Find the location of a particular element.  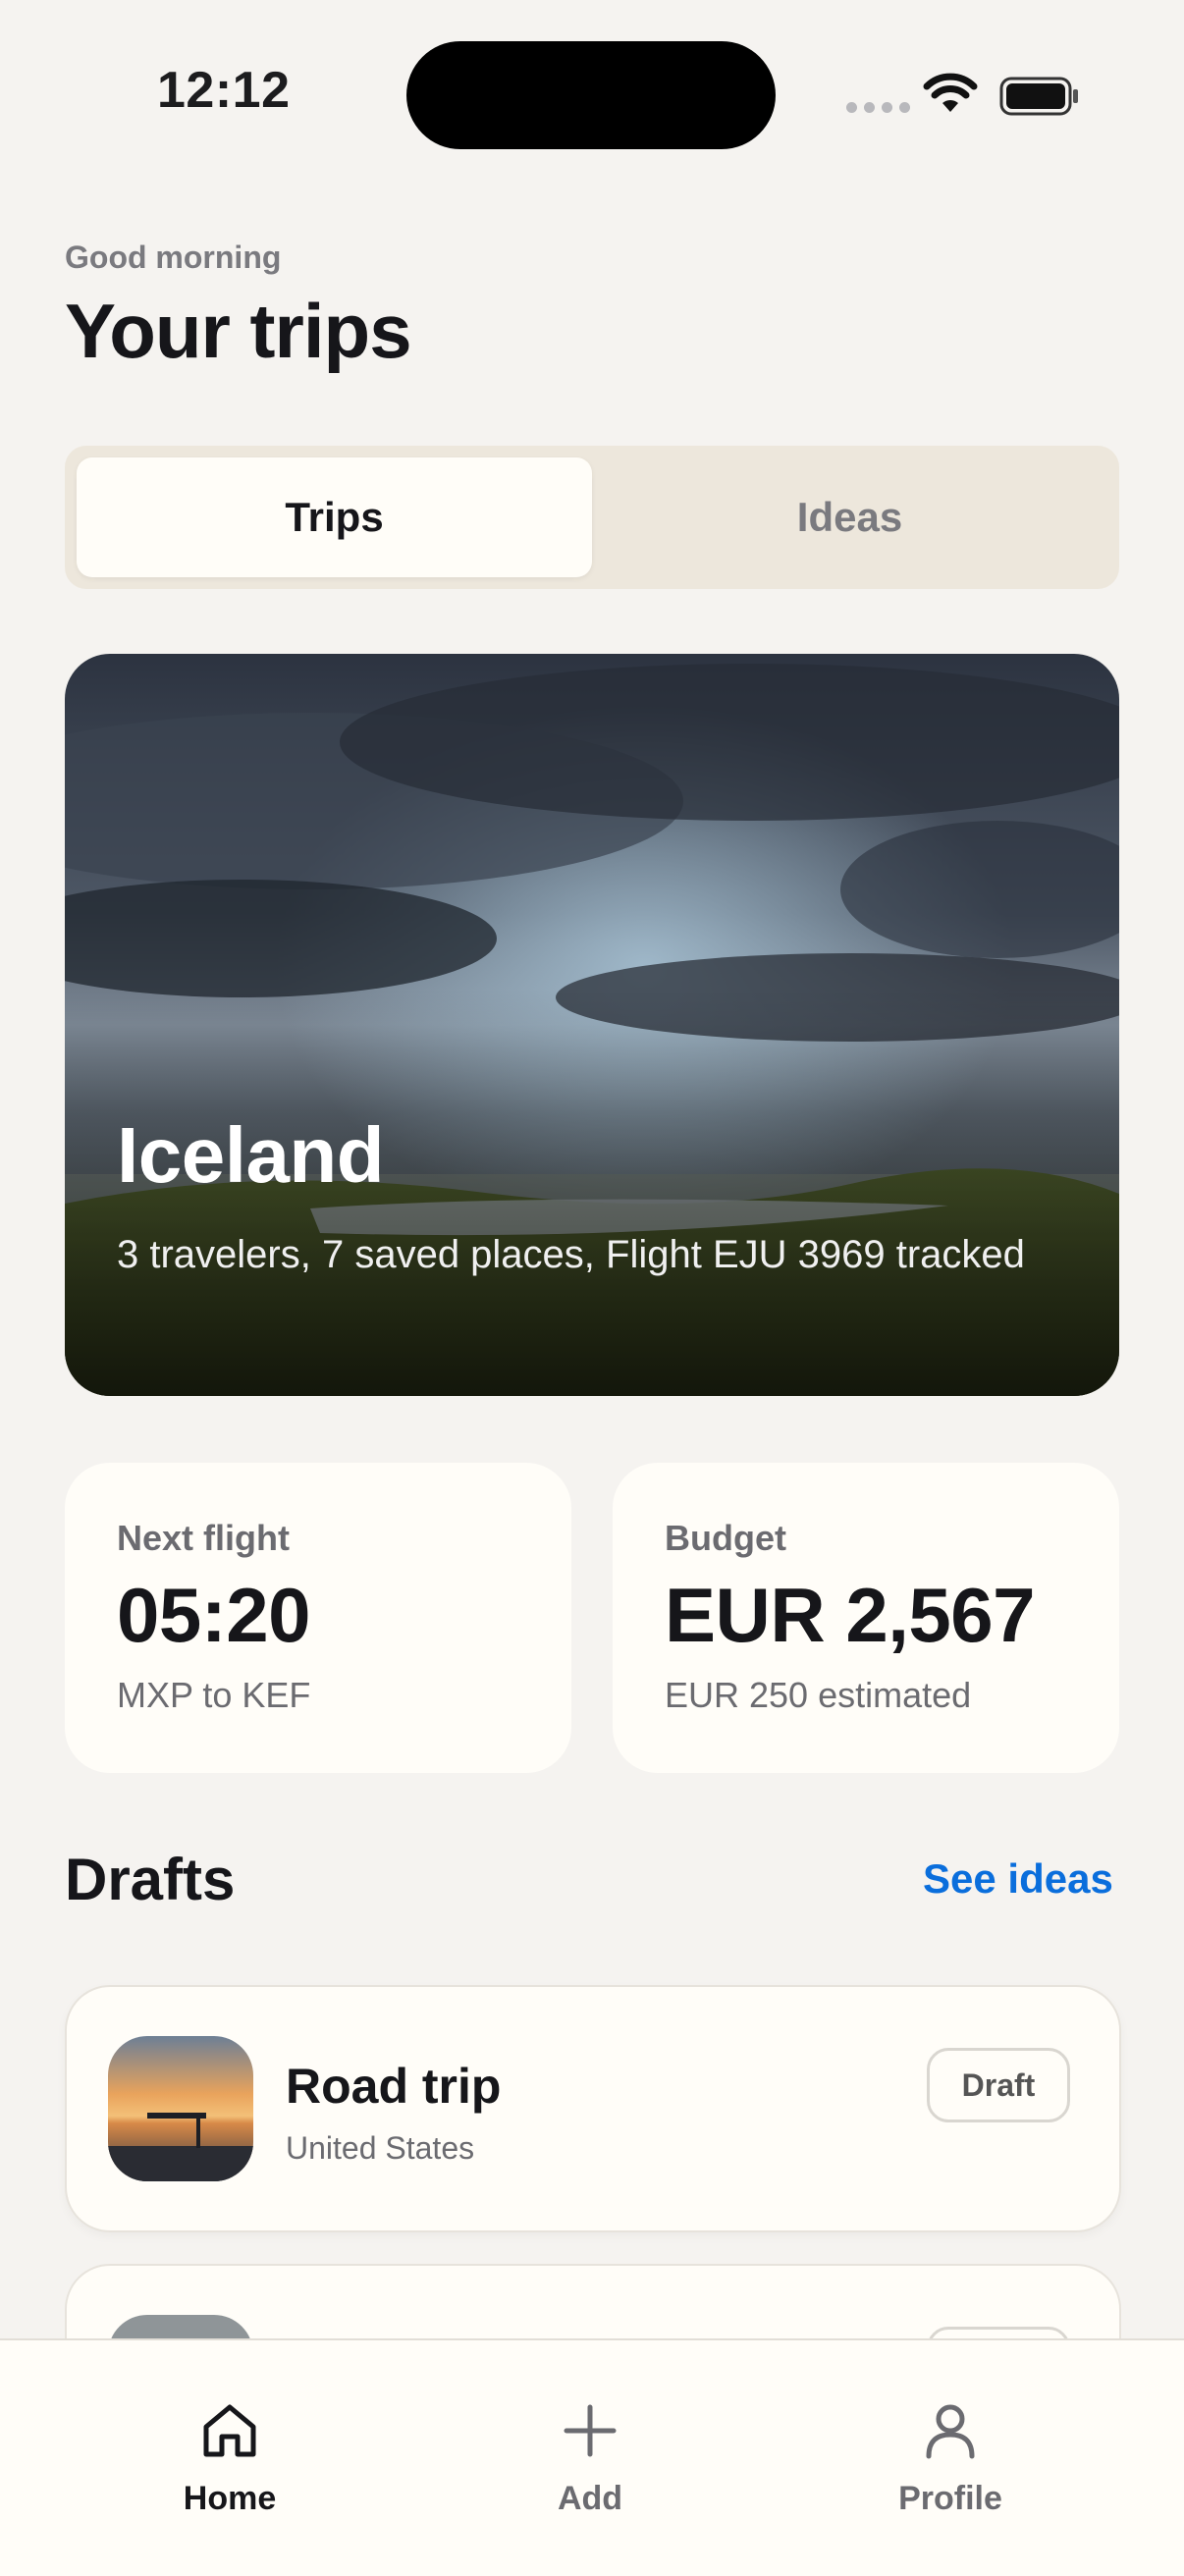

stat-note: MXP to KEF is located at coordinates (214, 1695).